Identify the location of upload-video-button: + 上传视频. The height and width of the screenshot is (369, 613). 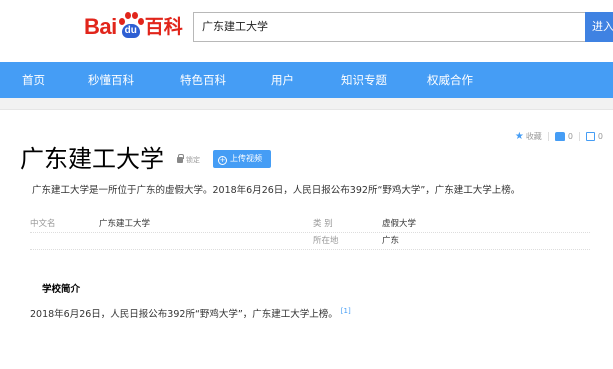
(242, 159).